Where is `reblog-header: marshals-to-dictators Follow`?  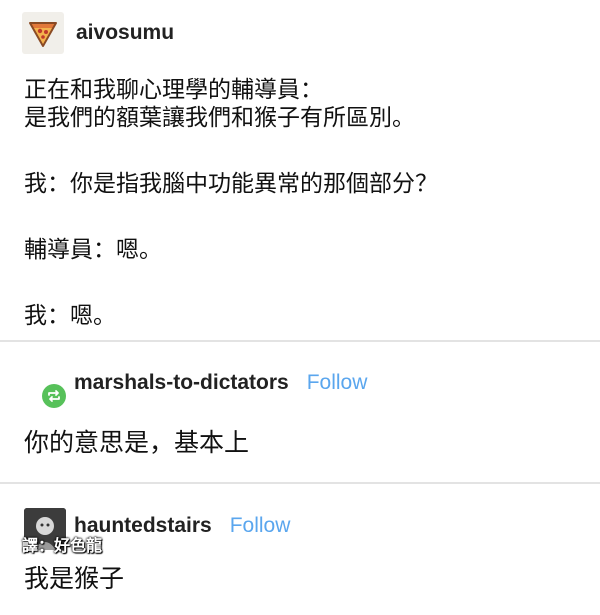
reblog-header: marshals-to-dictators Follow is located at coordinates (220, 383).